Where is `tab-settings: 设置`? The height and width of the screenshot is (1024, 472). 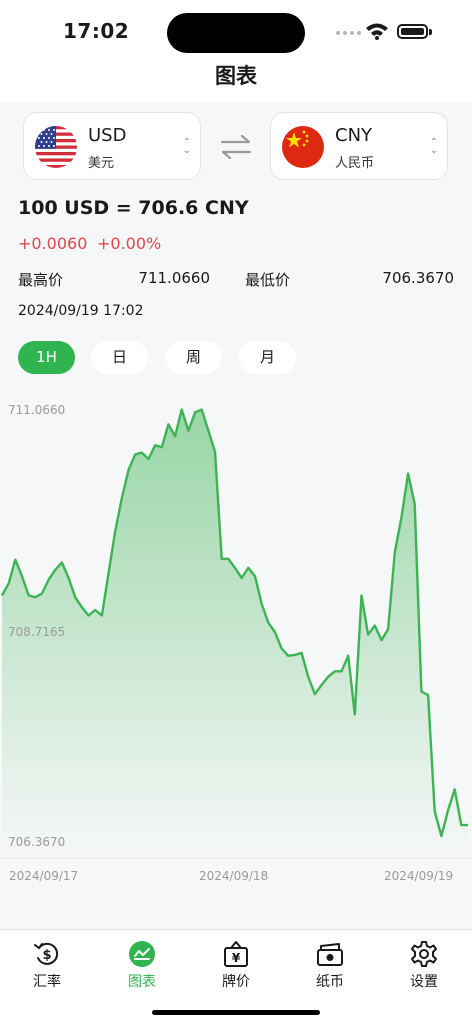 tab-settings: 设置 is located at coordinates (424, 965).